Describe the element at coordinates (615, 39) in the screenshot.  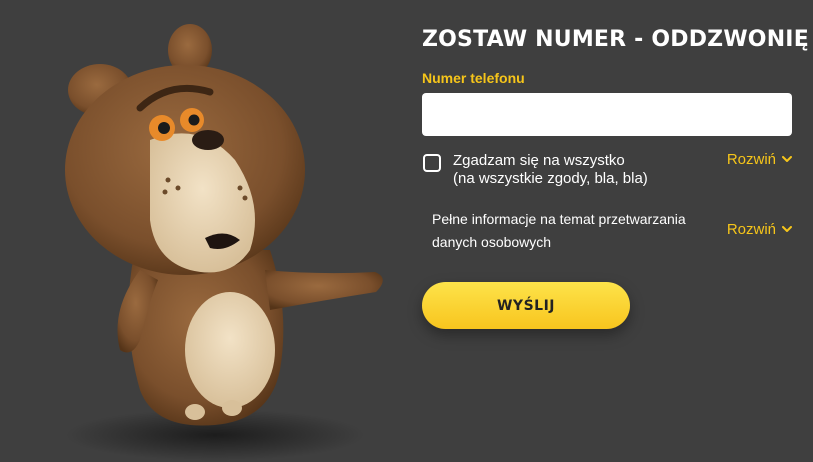
I see `form-title: ZOSTAW NUMER - ODDZWONIĘ` at that location.